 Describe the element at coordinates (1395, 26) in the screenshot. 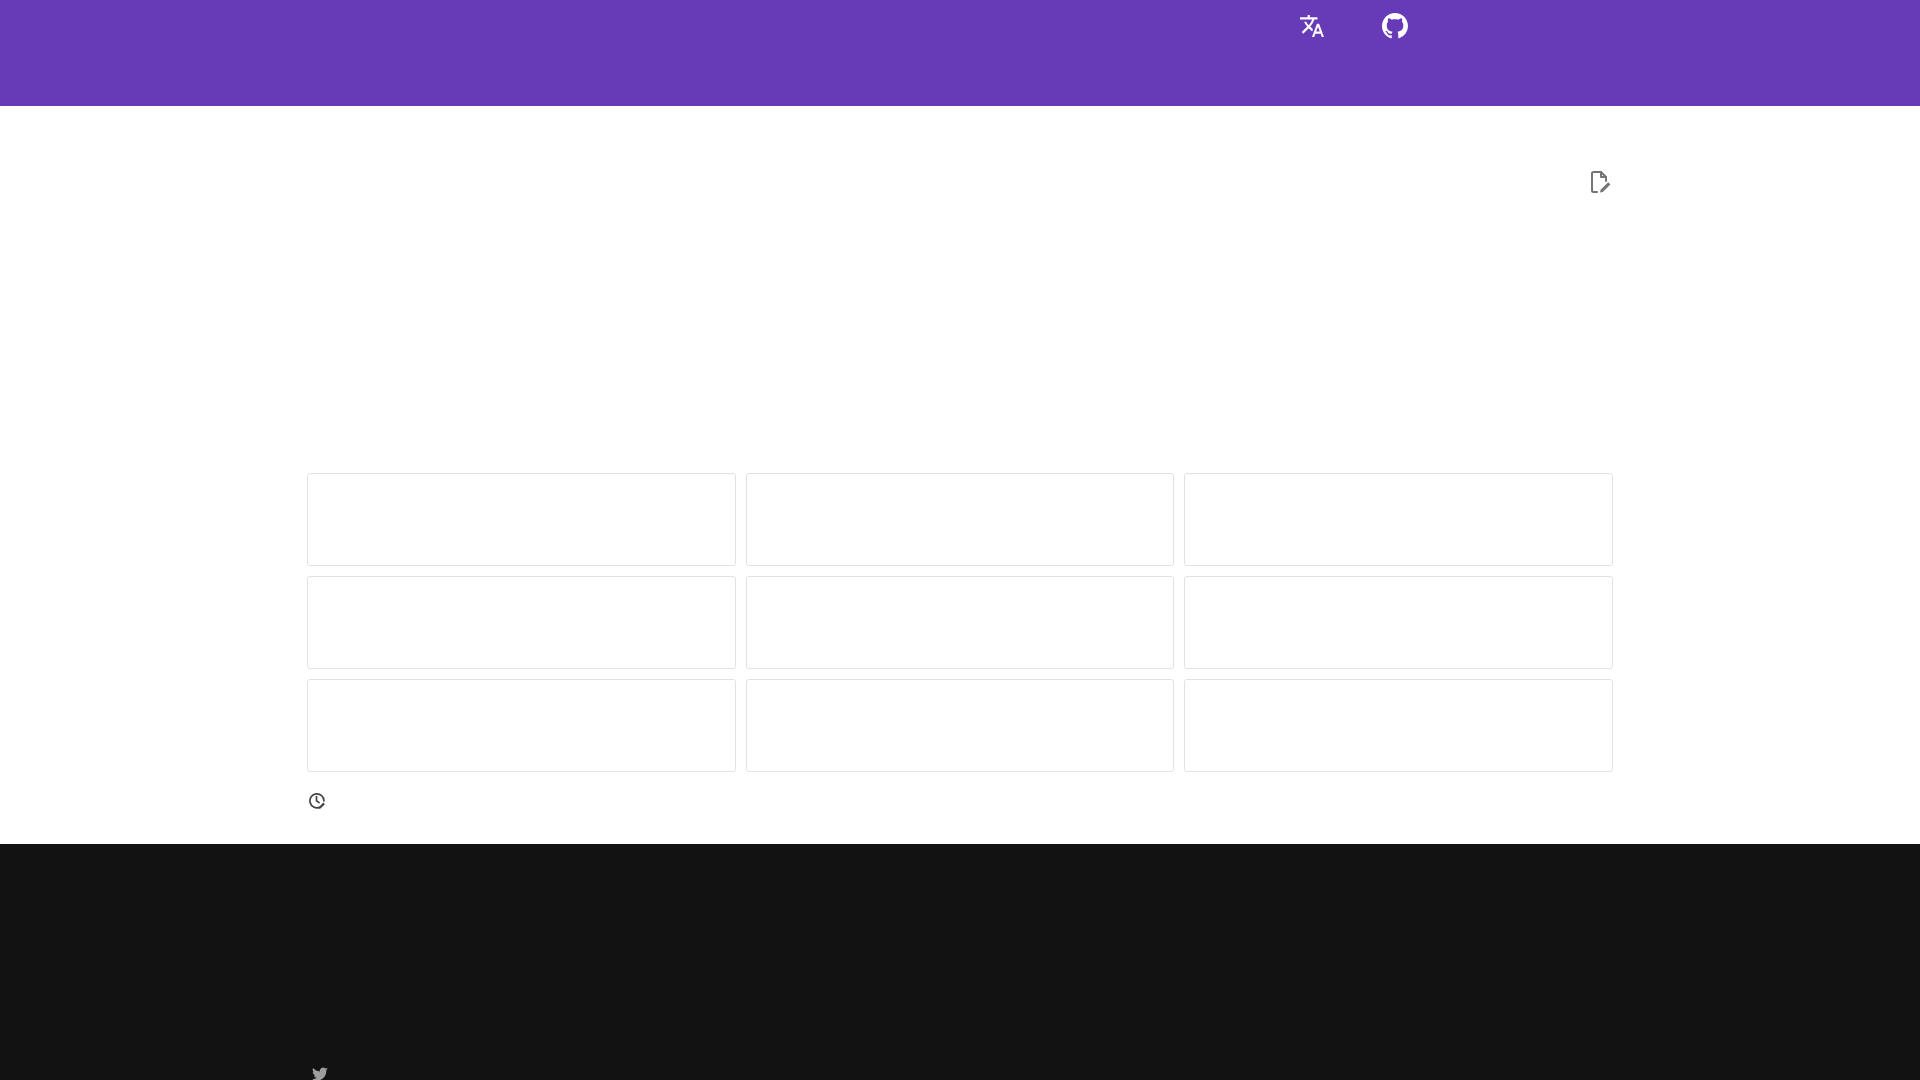

I see `cat-logo-icon` at that location.